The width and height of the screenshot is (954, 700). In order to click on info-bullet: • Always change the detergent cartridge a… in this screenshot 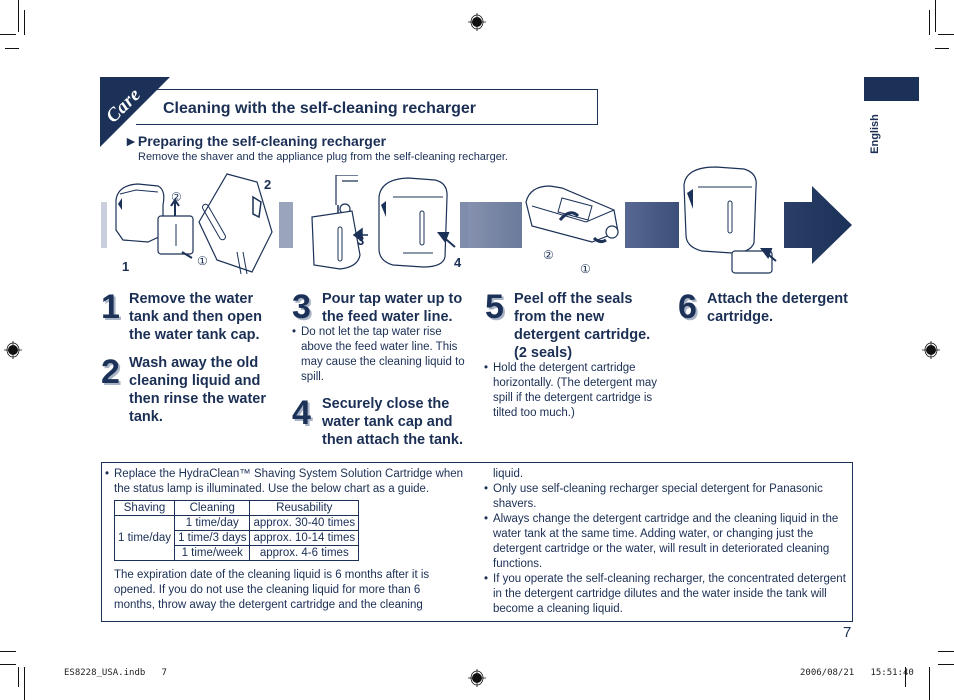, I will do `click(661, 541)`.